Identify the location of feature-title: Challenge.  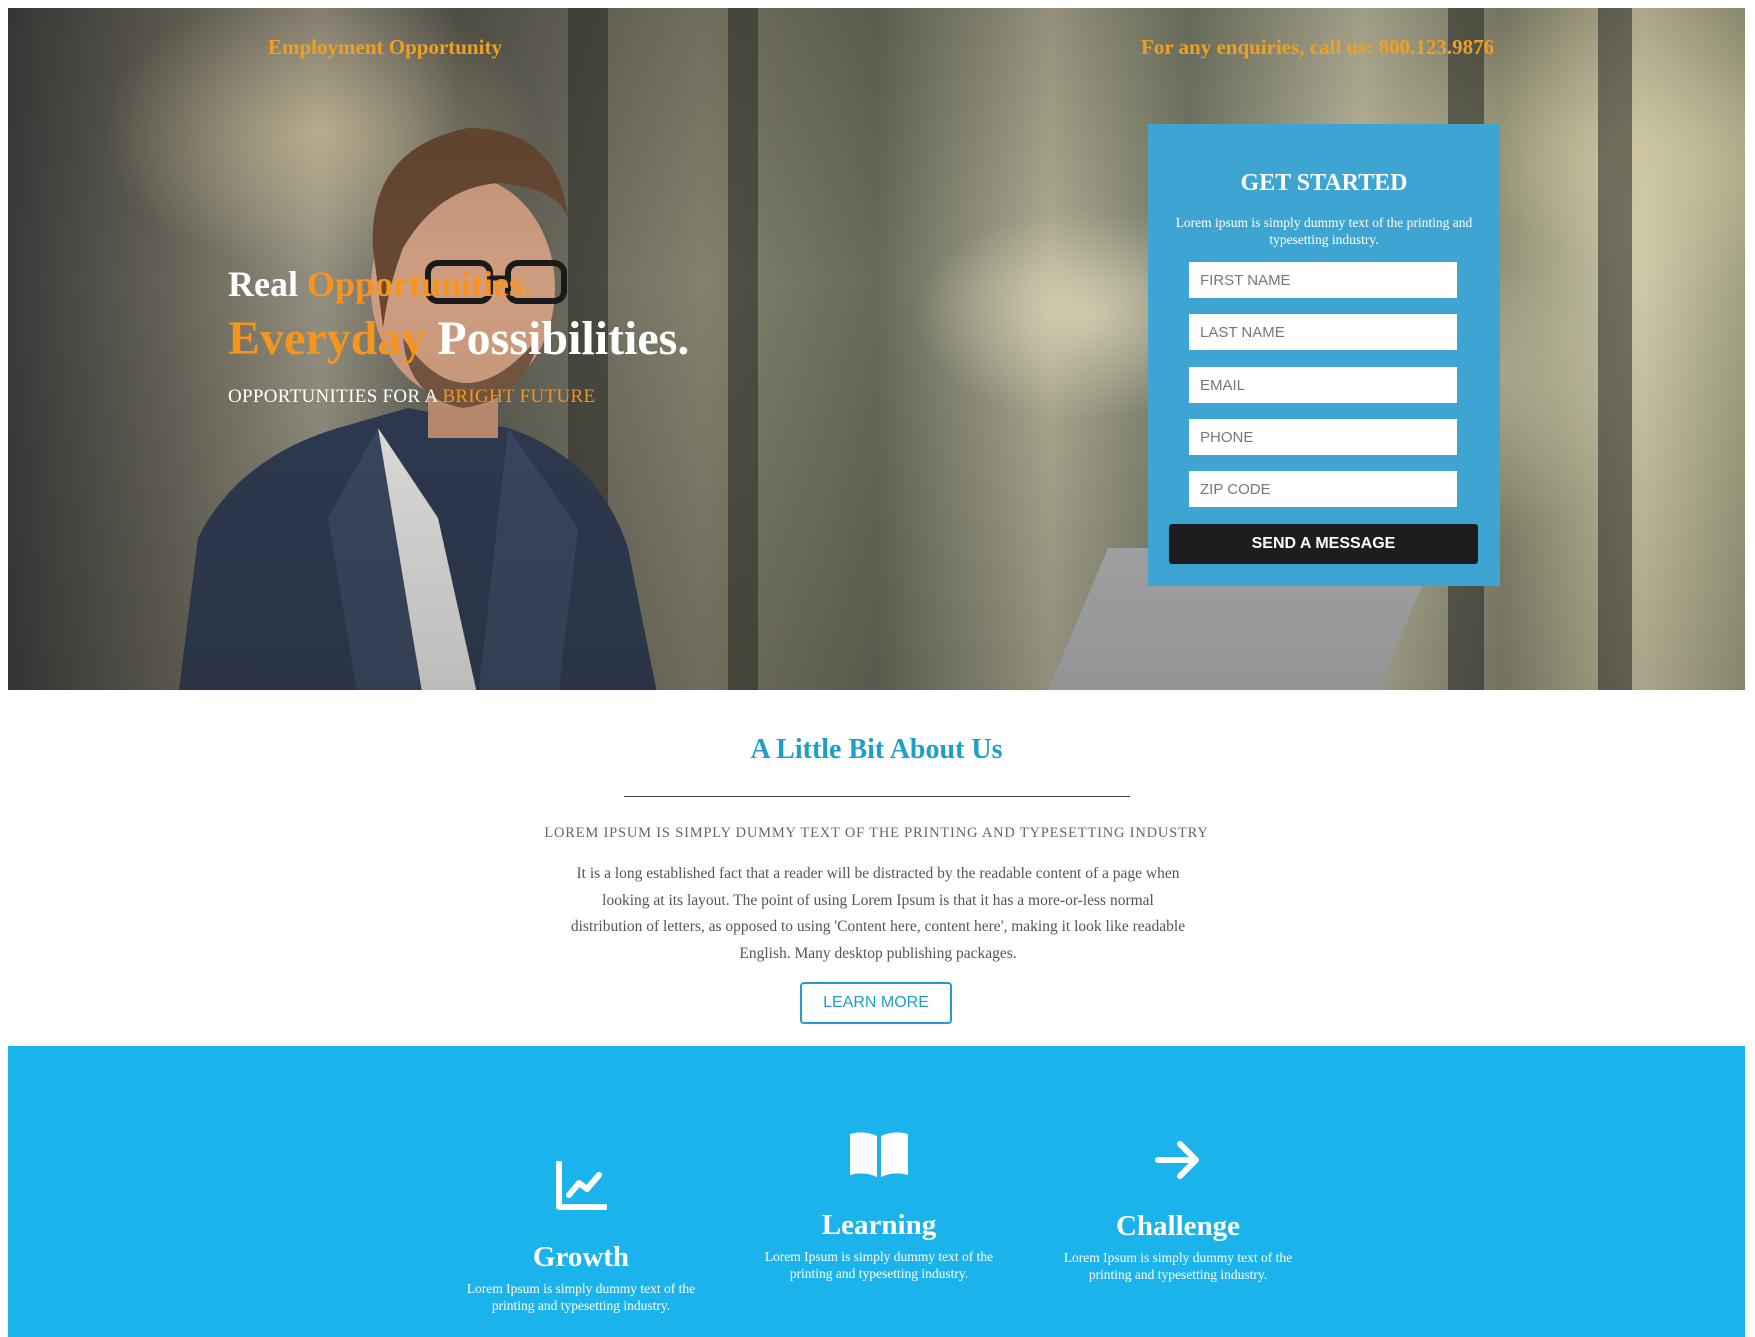
(1178, 1226).